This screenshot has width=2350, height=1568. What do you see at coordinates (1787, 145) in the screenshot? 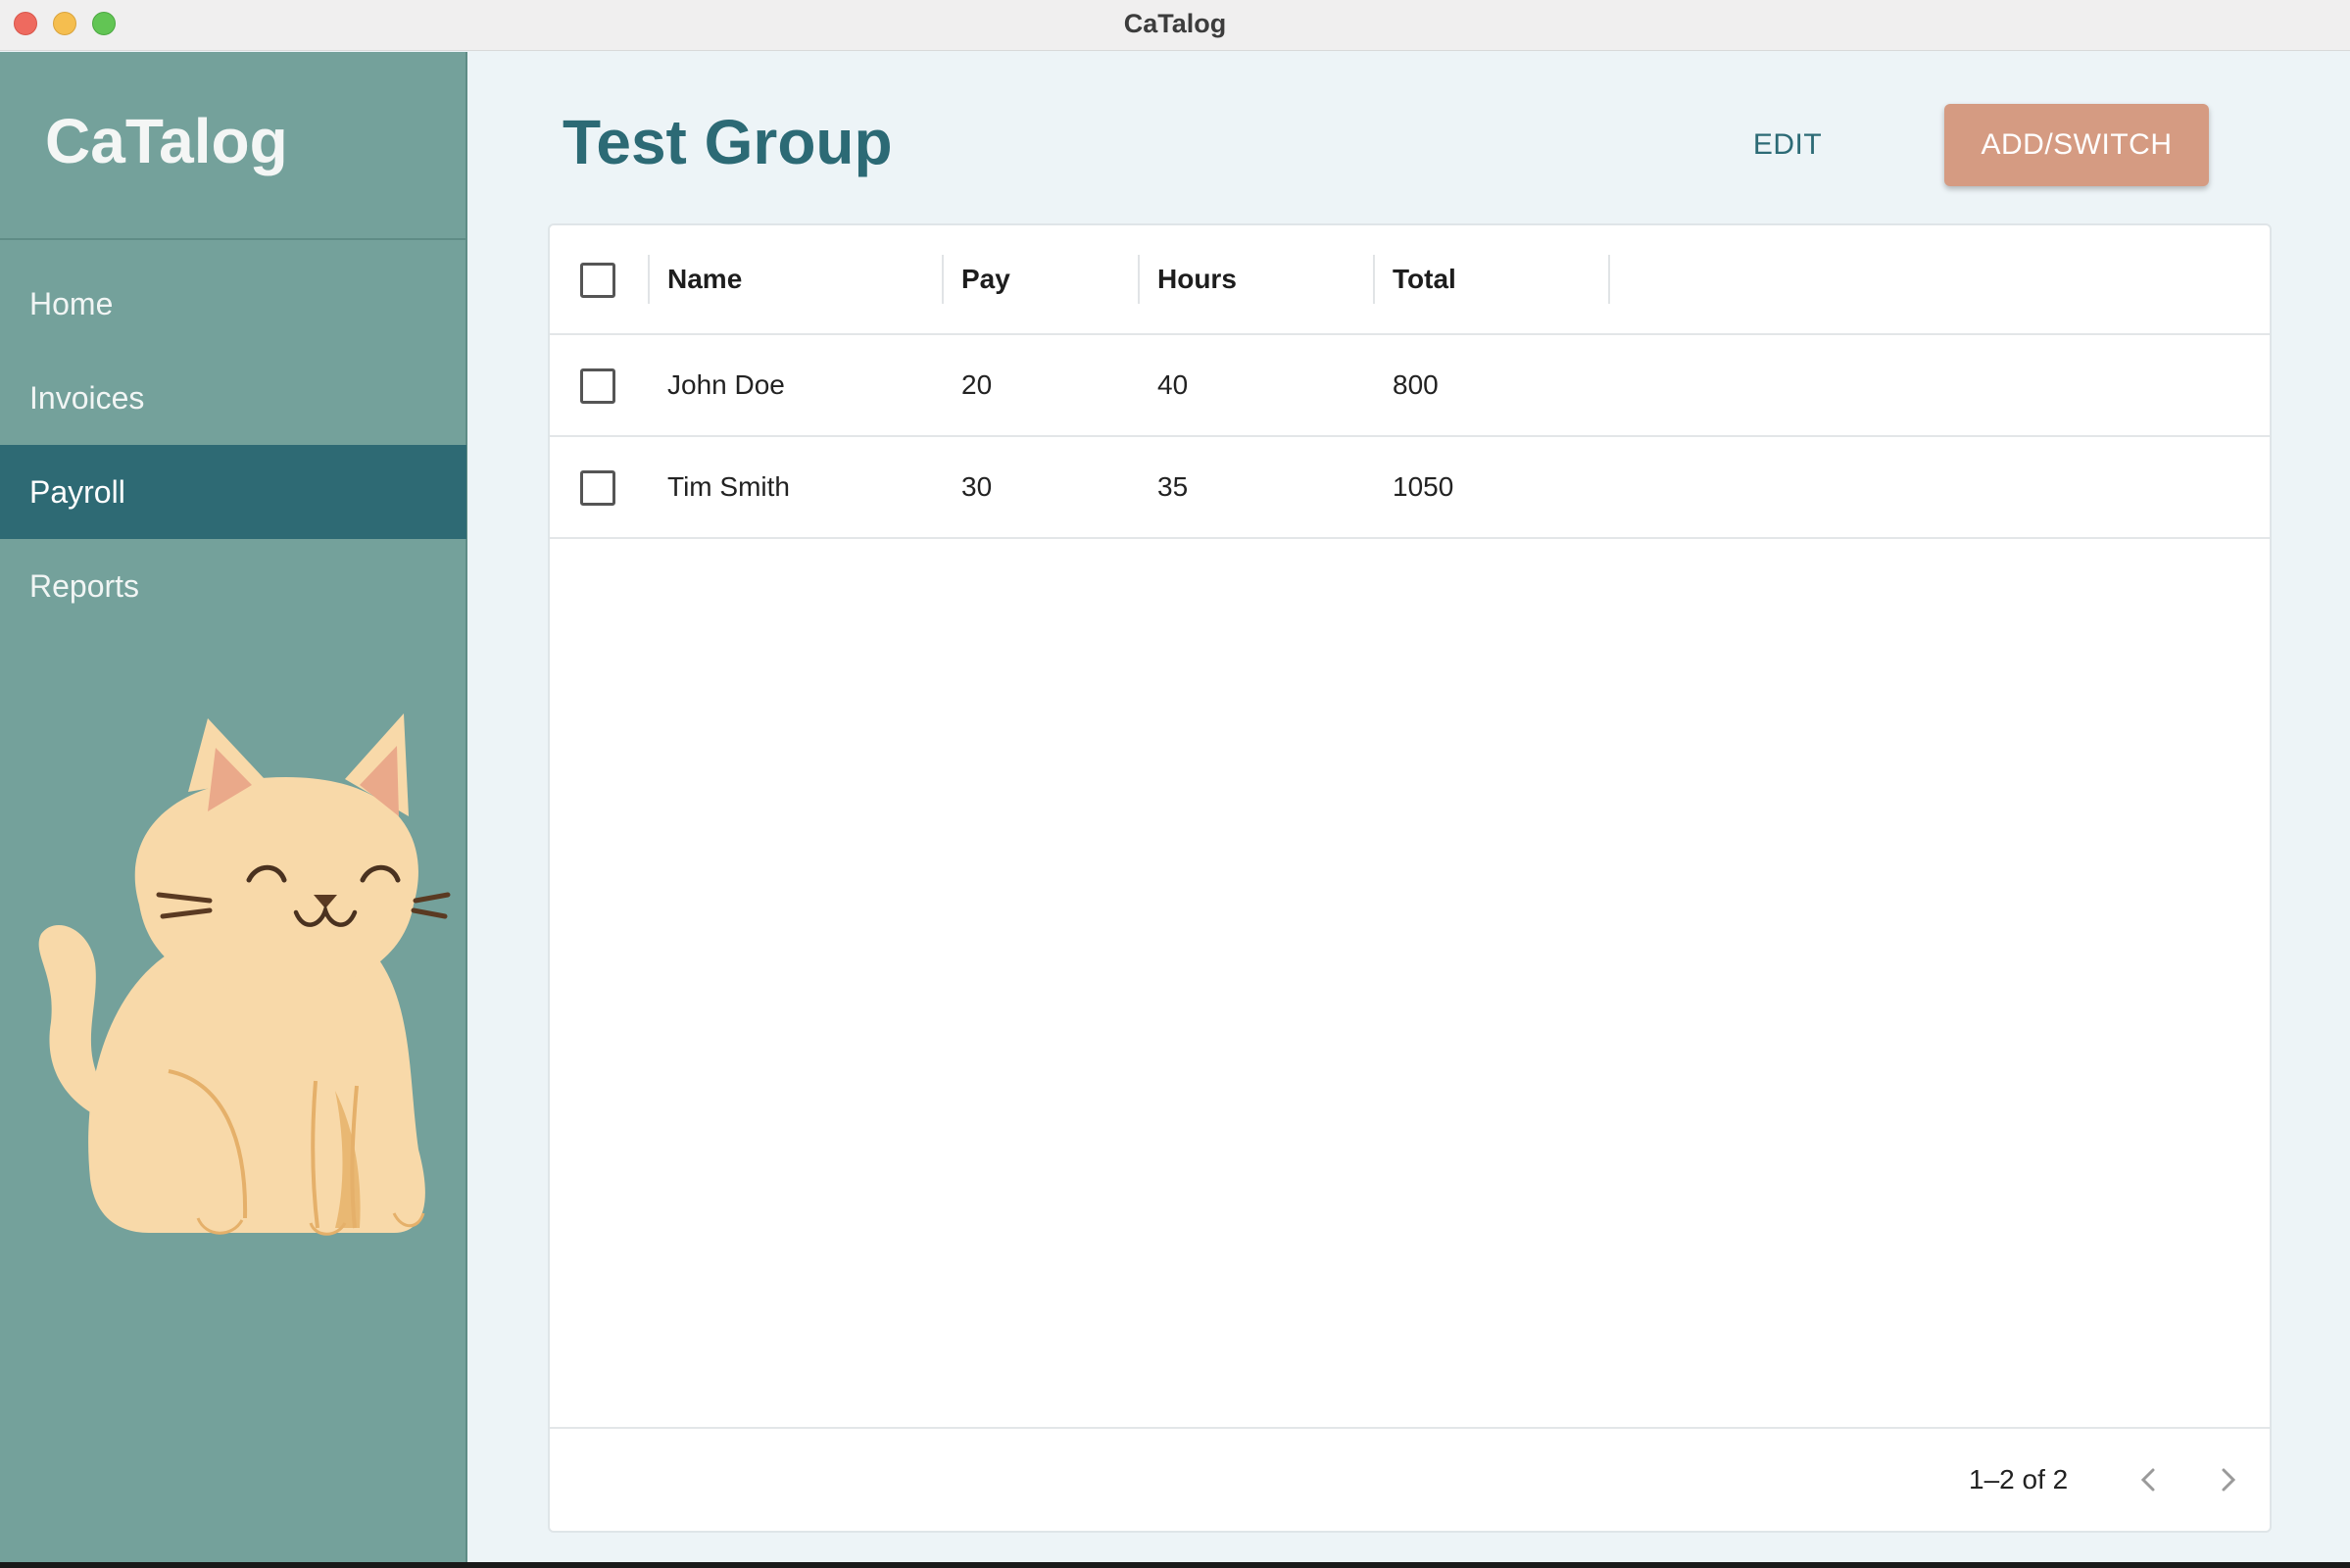
I see `edit-button: EDIT` at bounding box center [1787, 145].